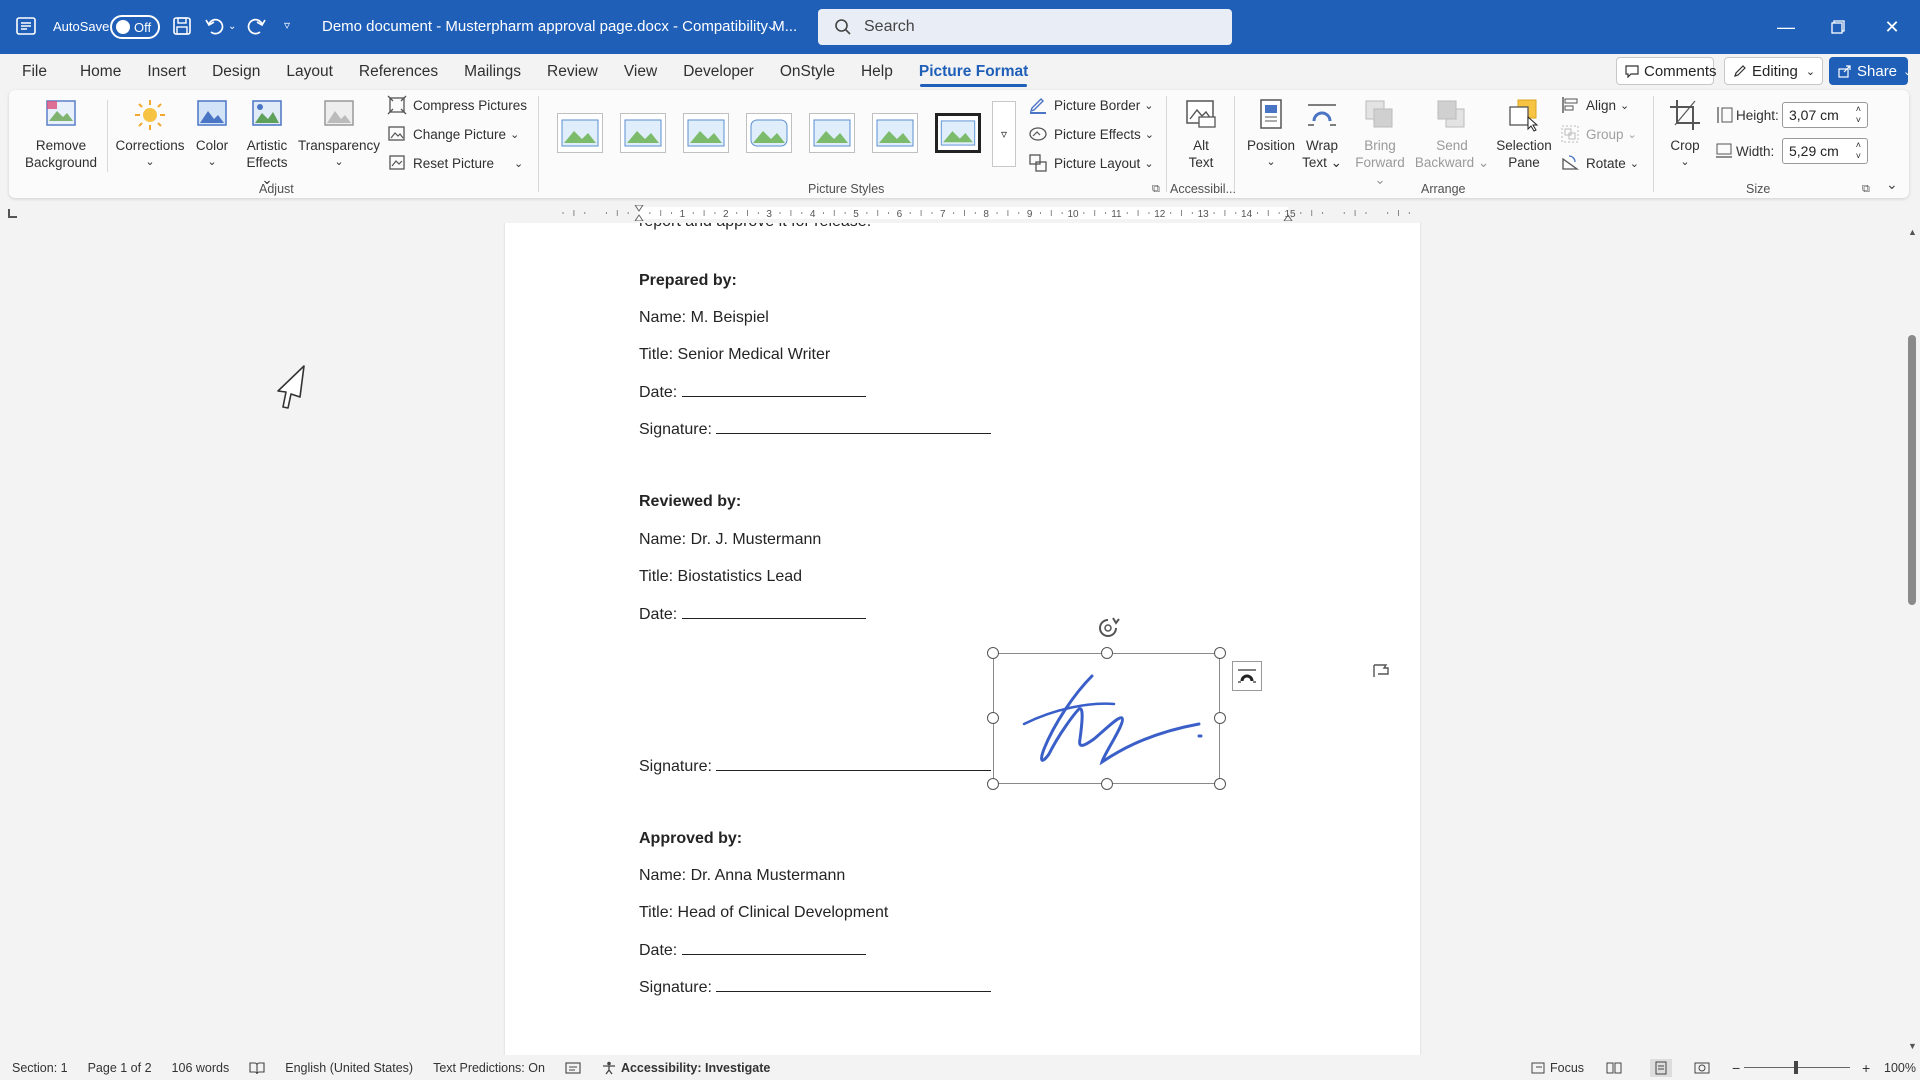 Image resolution: width=1920 pixels, height=1080 pixels. Describe the element at coordinates (457, 105) in the screenshot. I see `compress-pictures-button: Compress Pictures` at that location.